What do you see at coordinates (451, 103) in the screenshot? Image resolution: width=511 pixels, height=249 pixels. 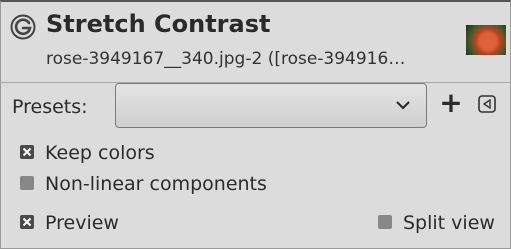 I see `add-preset-button: +` at bounding box center [451, 103].